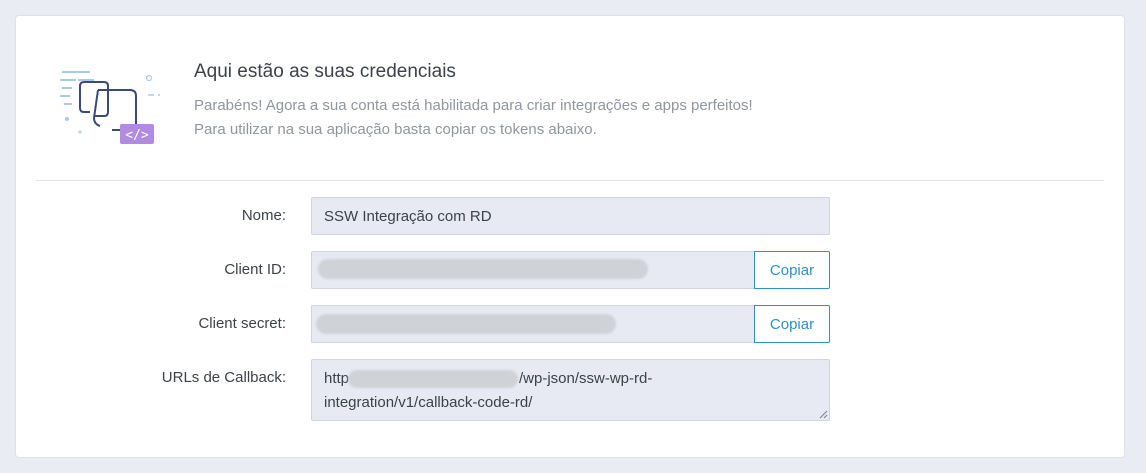 The width and height of the screenshot is (1146, 473). What do you see at coordinates (570, 180) in the screenshot?
I see `divider` at bounding box center [570, 180].